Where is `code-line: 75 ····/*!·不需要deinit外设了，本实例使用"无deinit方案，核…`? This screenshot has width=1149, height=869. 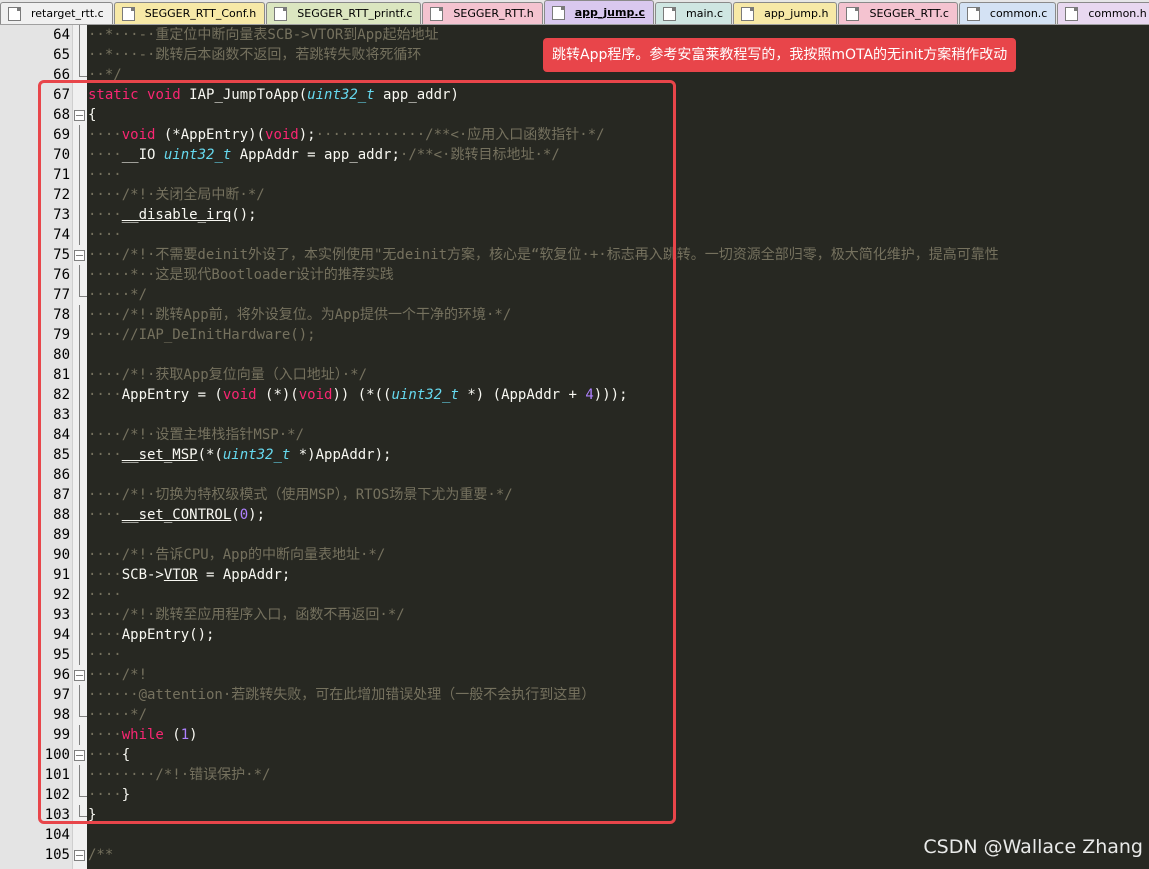 code-line: 75 ····/*!·不需要deinit外设了，本实例使用"无deinit方案，核… is located at coordinates (574, 255).